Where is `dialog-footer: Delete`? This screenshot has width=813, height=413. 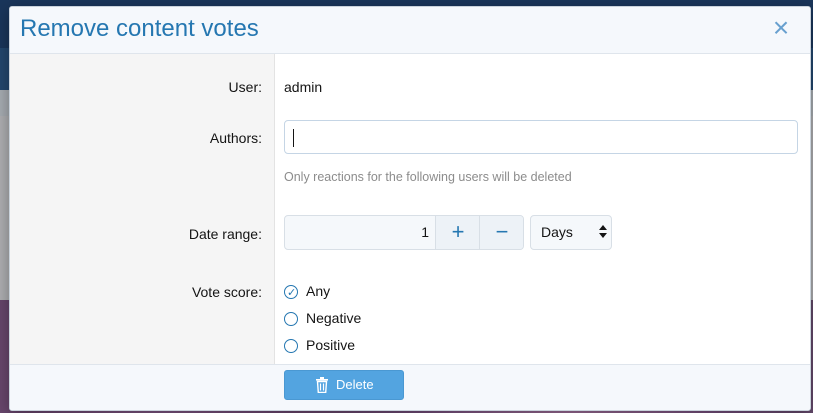 dialog-footer: Delete is located at coordinates (410, 387).